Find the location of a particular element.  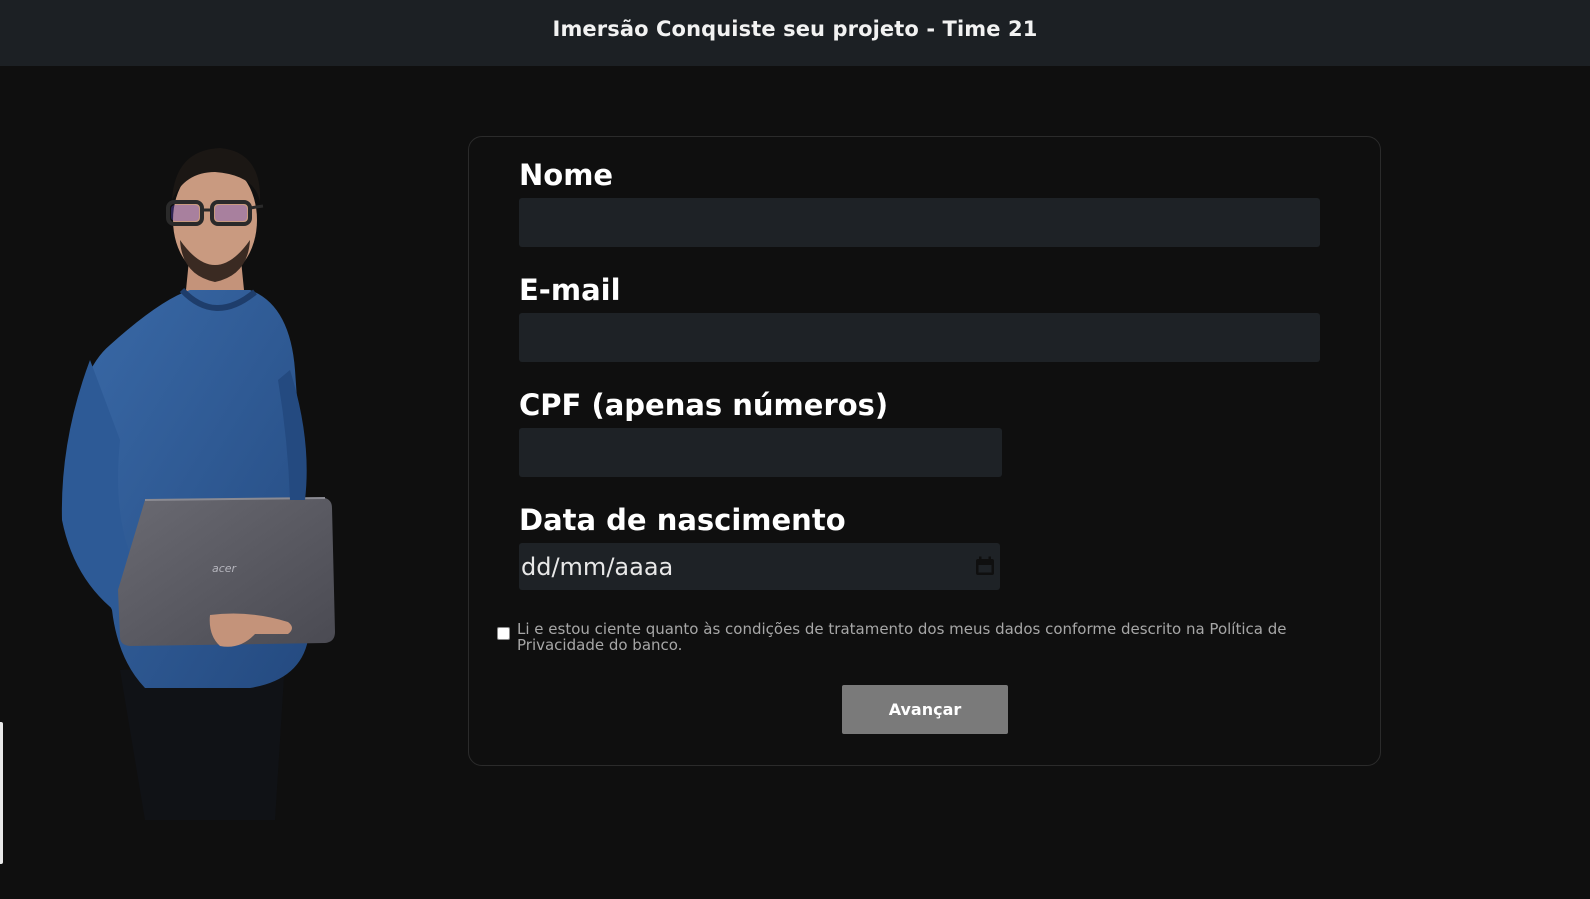

cpf-input is located at coordinates (760, 452).